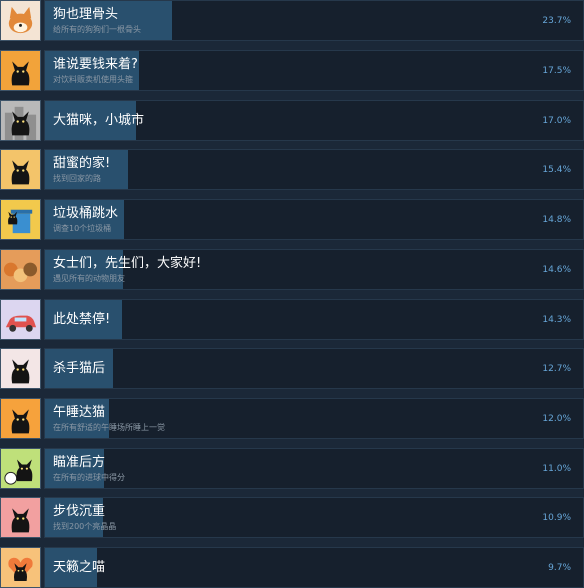 This screenshot has height=588, width=584. I want to click on progress-track: 杀手猫后 12.7%, so click(314, 368).